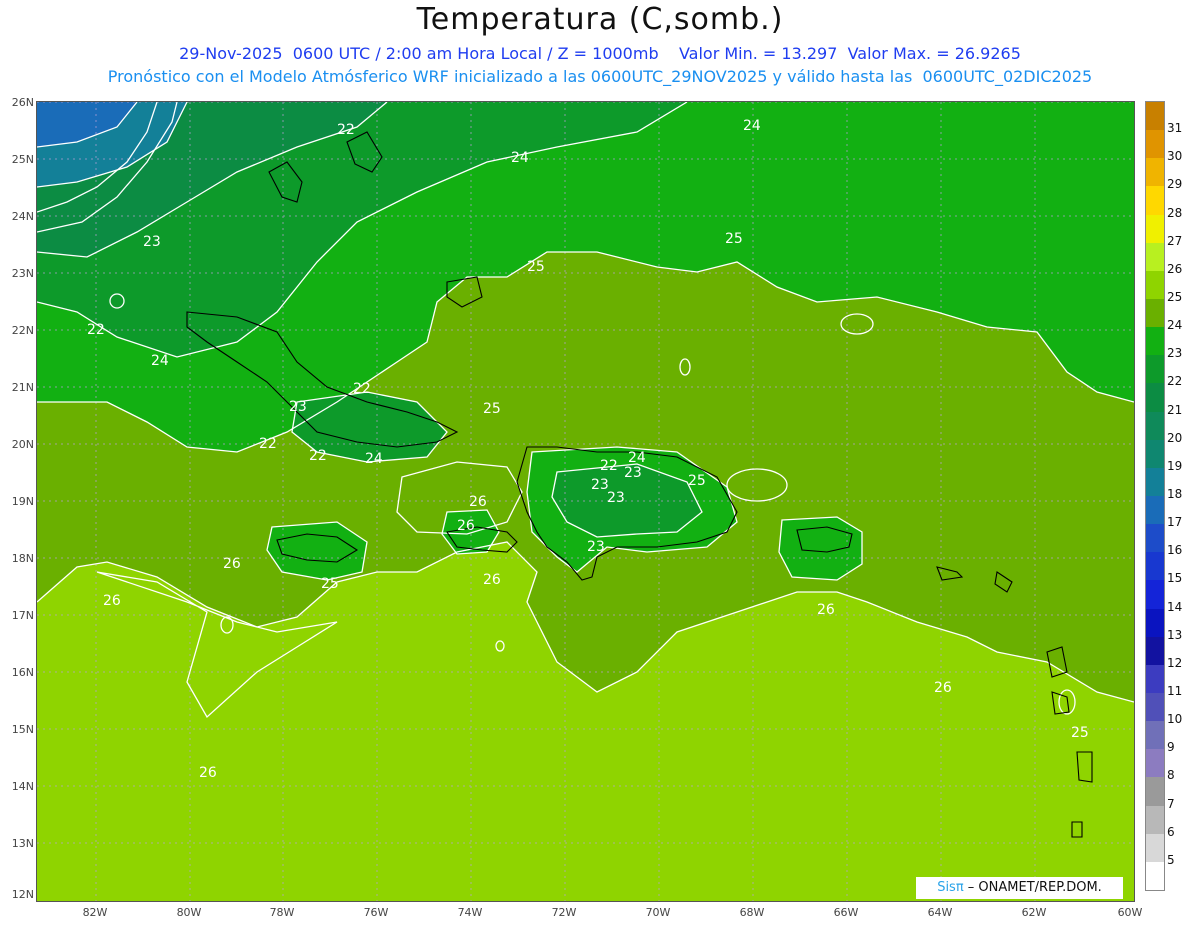 Image resolution: width=1200 pixels, height=927 pixels. I want to click on colorbar-label: 23, so click(1175, 353).